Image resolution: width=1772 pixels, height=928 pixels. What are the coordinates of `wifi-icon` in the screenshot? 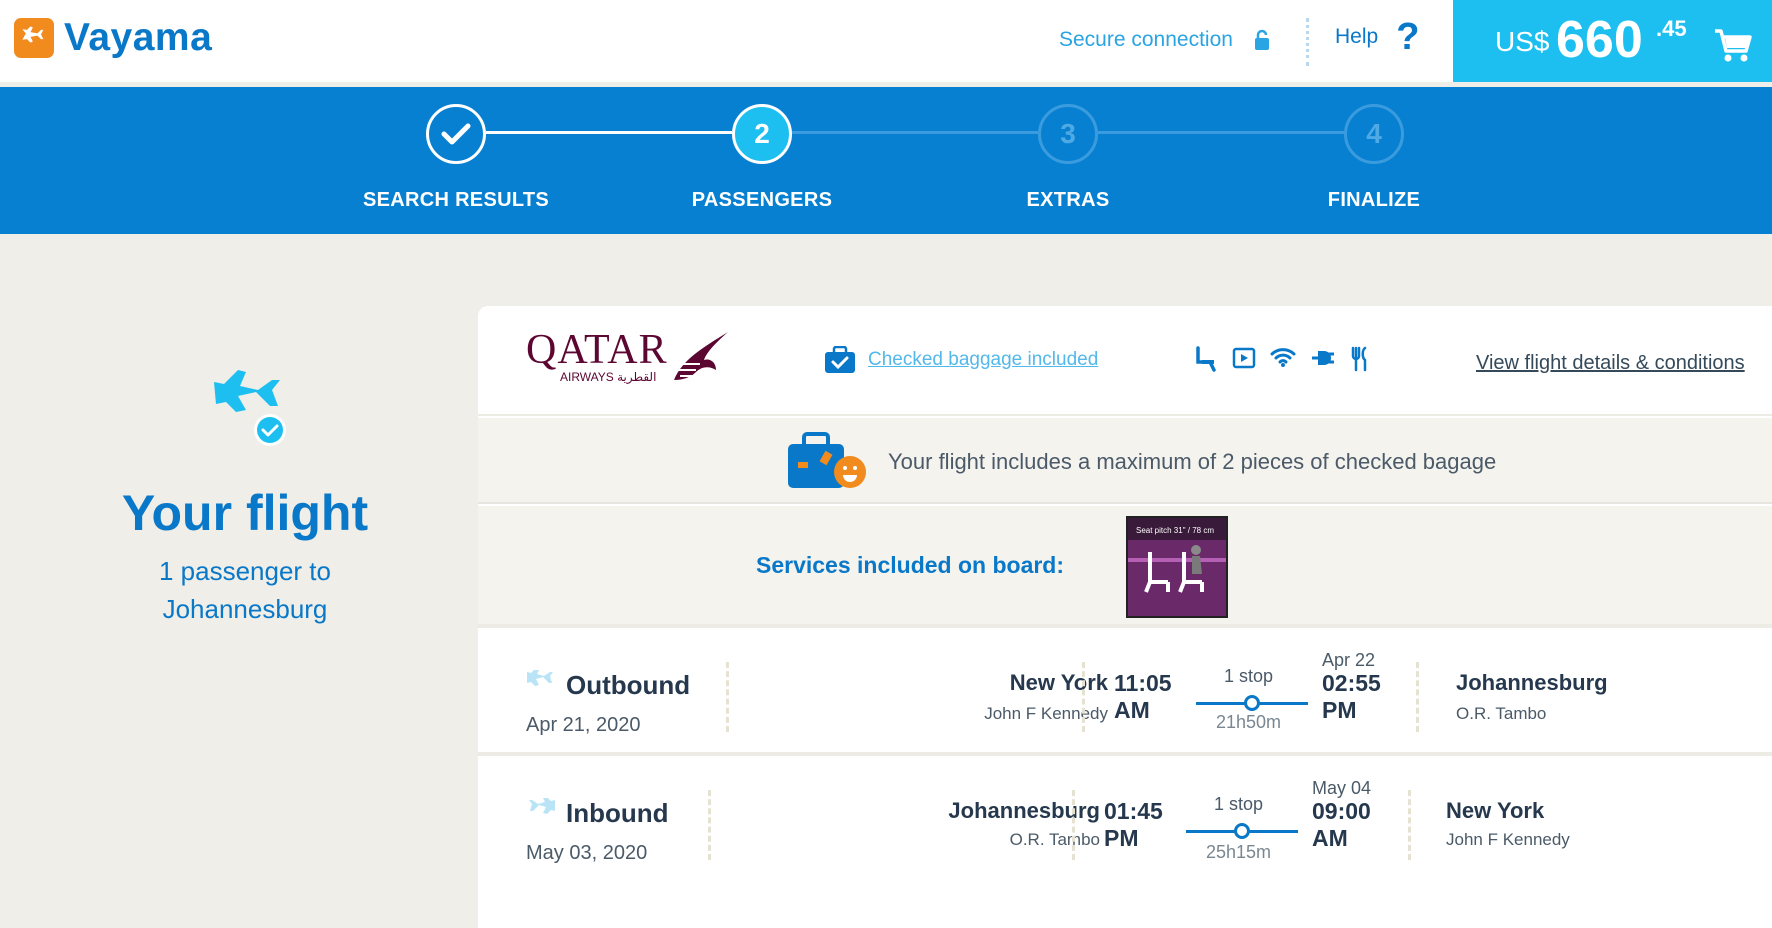 It's located at (1283, 357).